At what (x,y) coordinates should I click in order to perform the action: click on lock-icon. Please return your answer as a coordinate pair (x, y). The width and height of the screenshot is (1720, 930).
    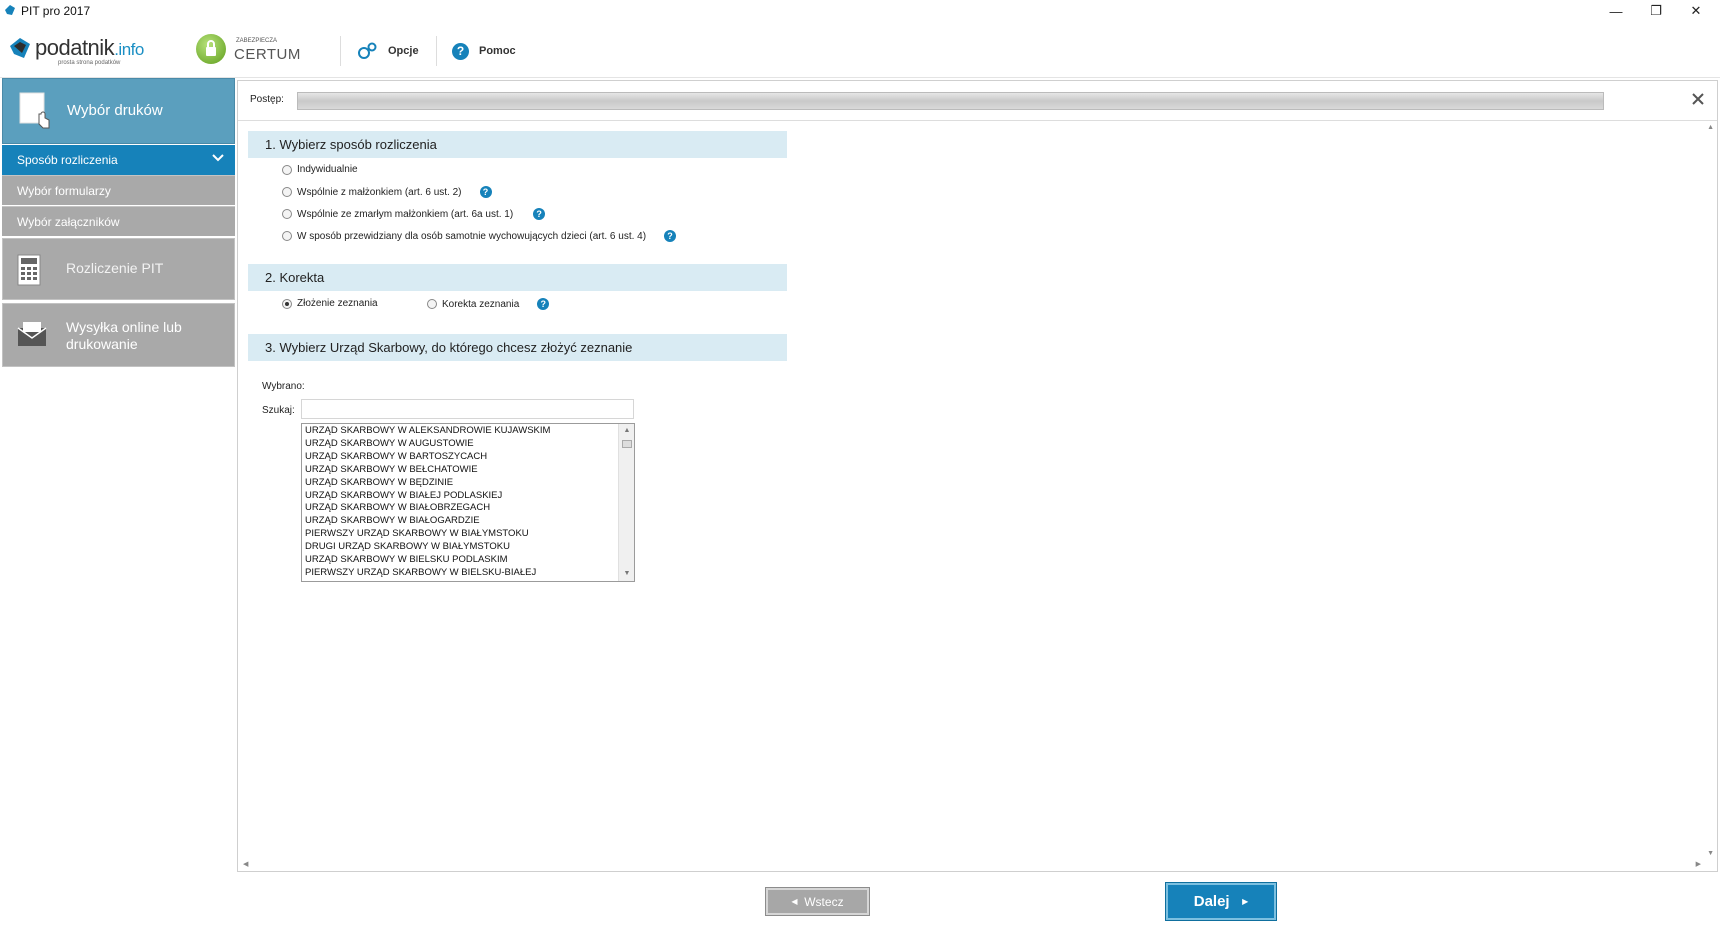
    Looking at the image, I should click on (211, 49).